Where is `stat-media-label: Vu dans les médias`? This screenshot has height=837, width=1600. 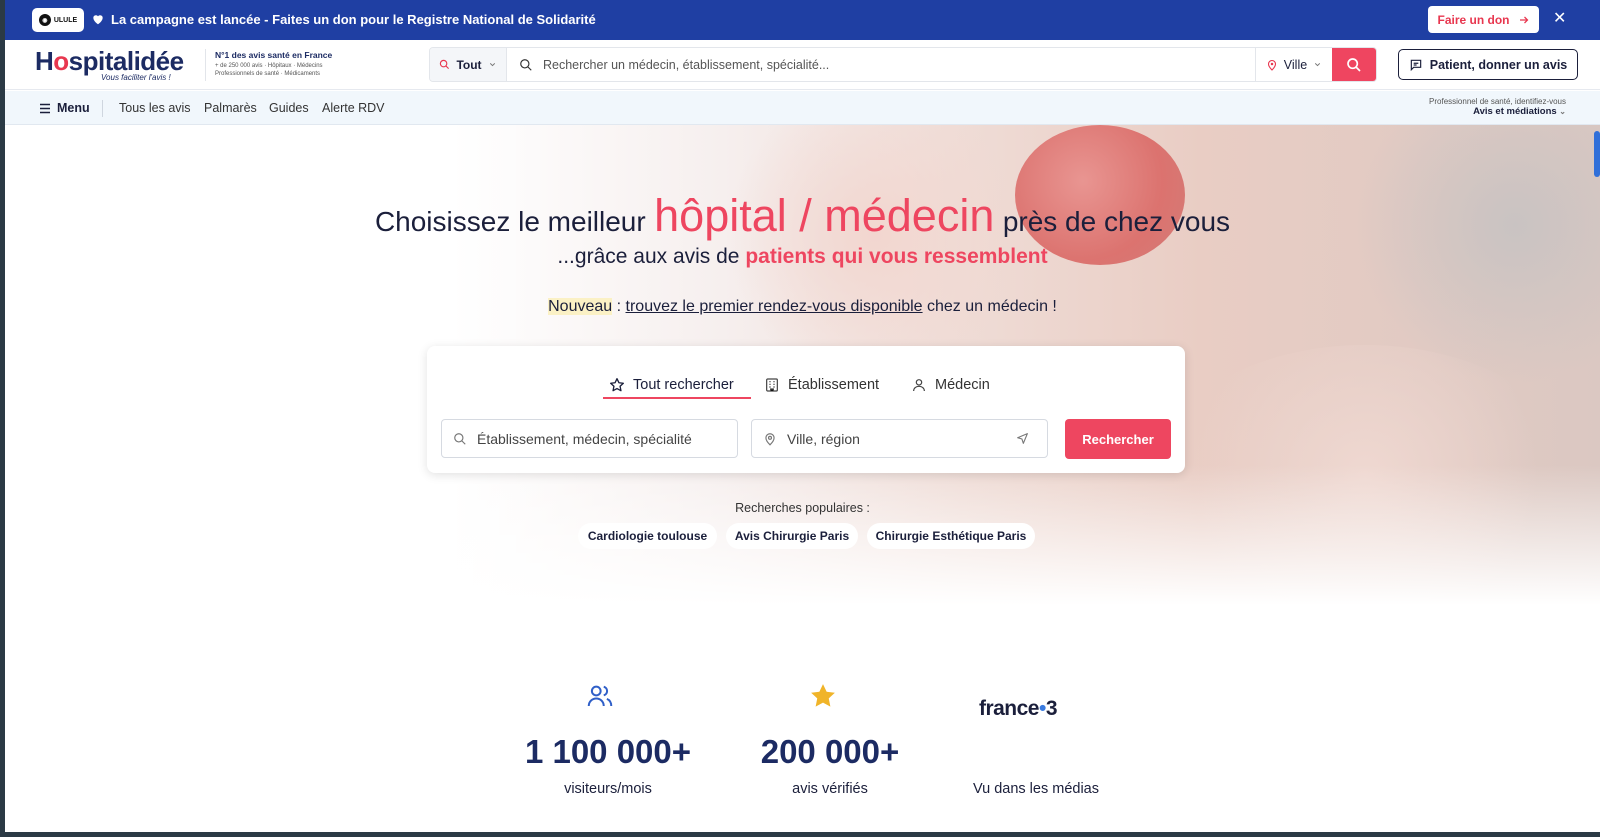 stat-media-label: Vu dans les médias is located at coordinates (1035, 789).